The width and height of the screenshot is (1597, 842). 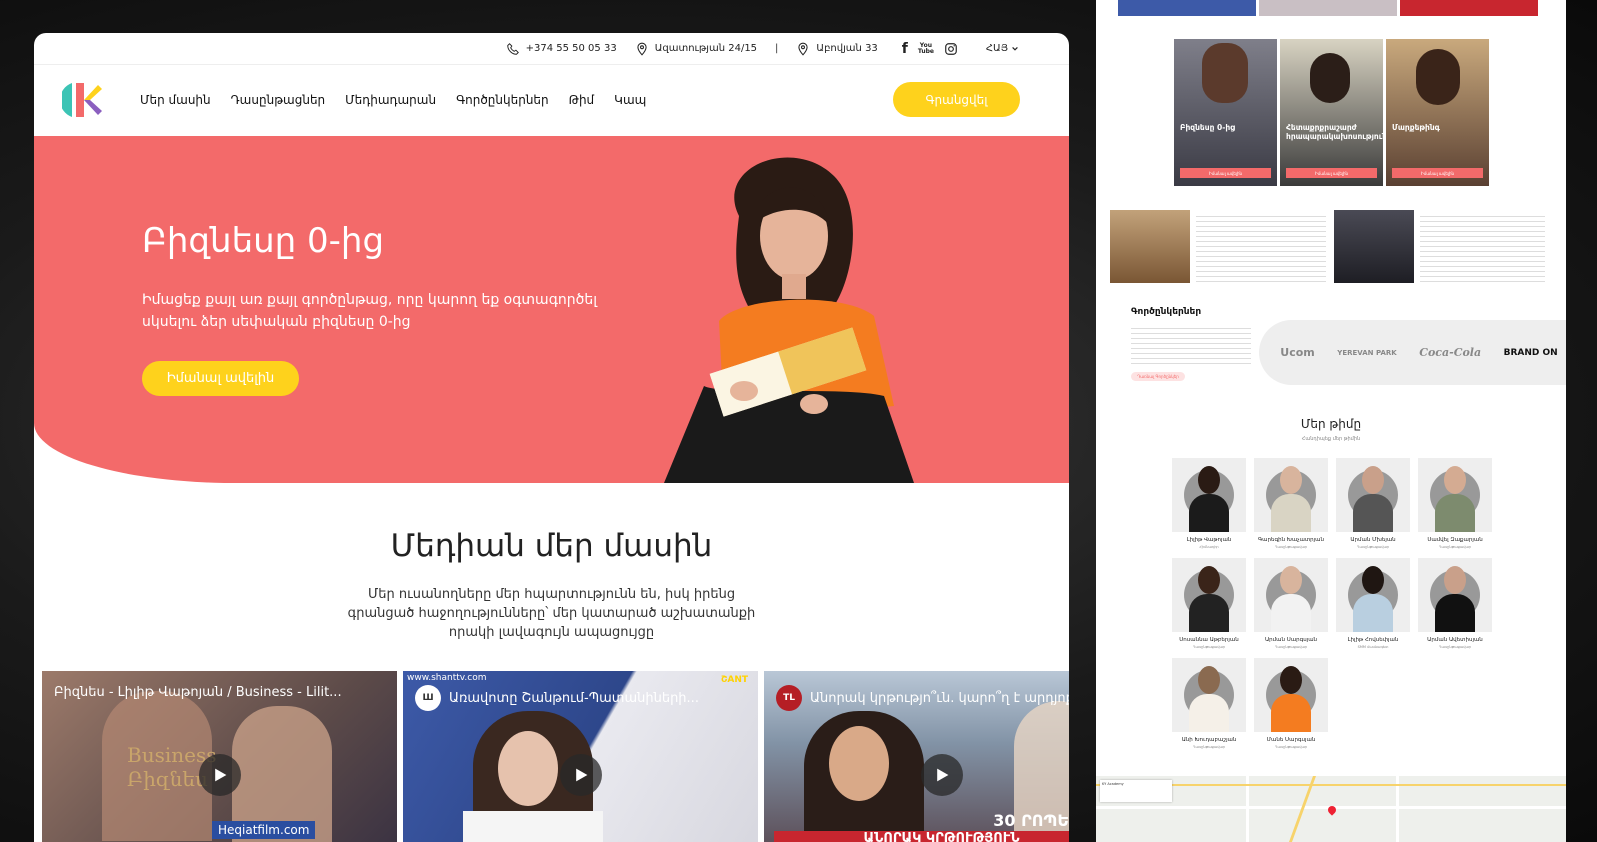 I want to click on course-title: Հետաքրքրաշարժ հրապարակախոսություն, so click(x=1334, y=132).